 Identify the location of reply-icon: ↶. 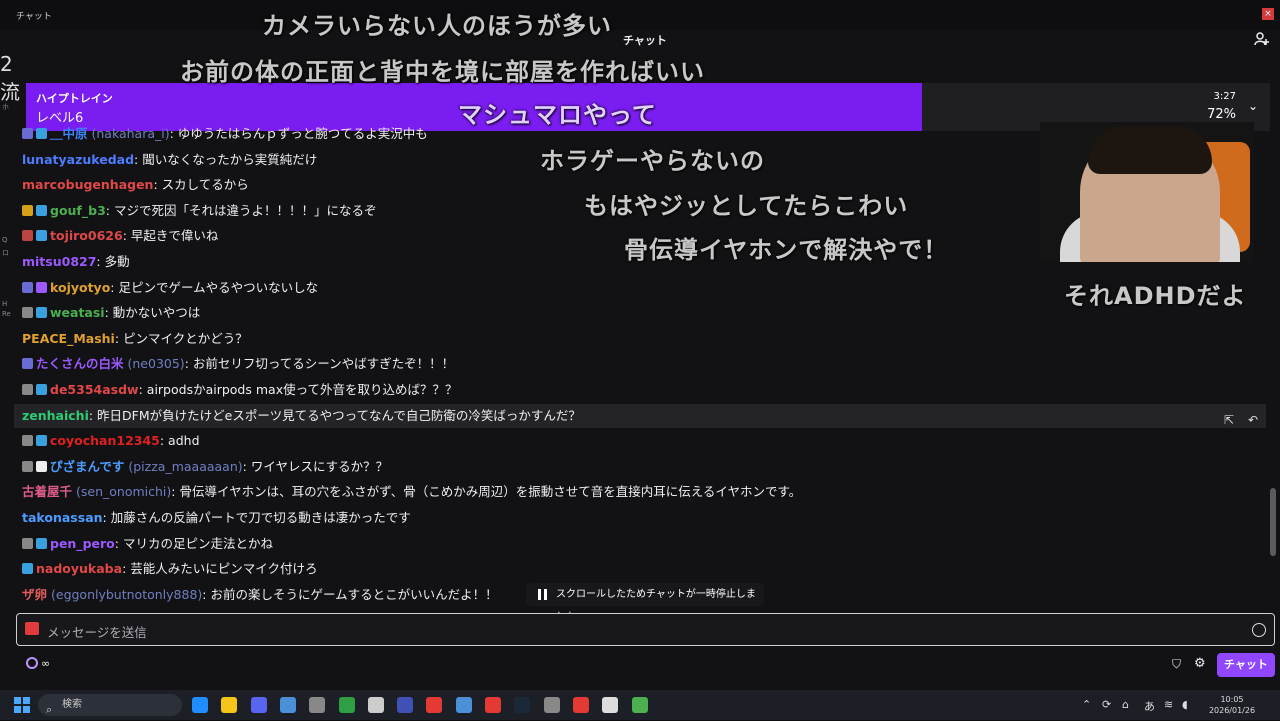
(1253, 420).